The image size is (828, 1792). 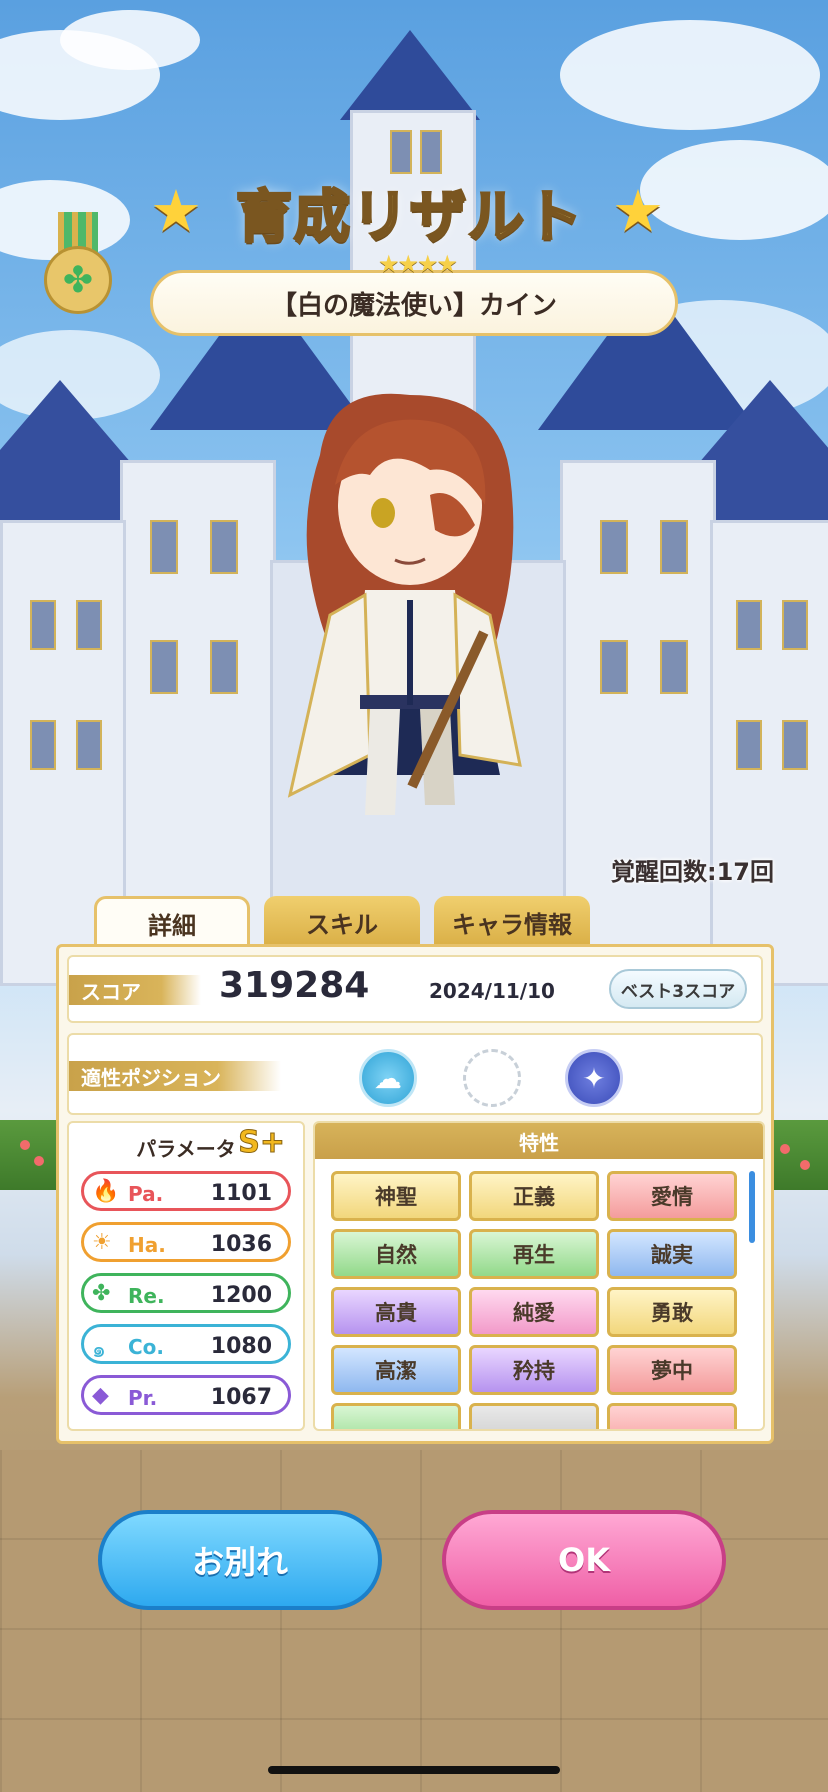 I want to click on star-left-icon: ★, so click(x=176, y=211).